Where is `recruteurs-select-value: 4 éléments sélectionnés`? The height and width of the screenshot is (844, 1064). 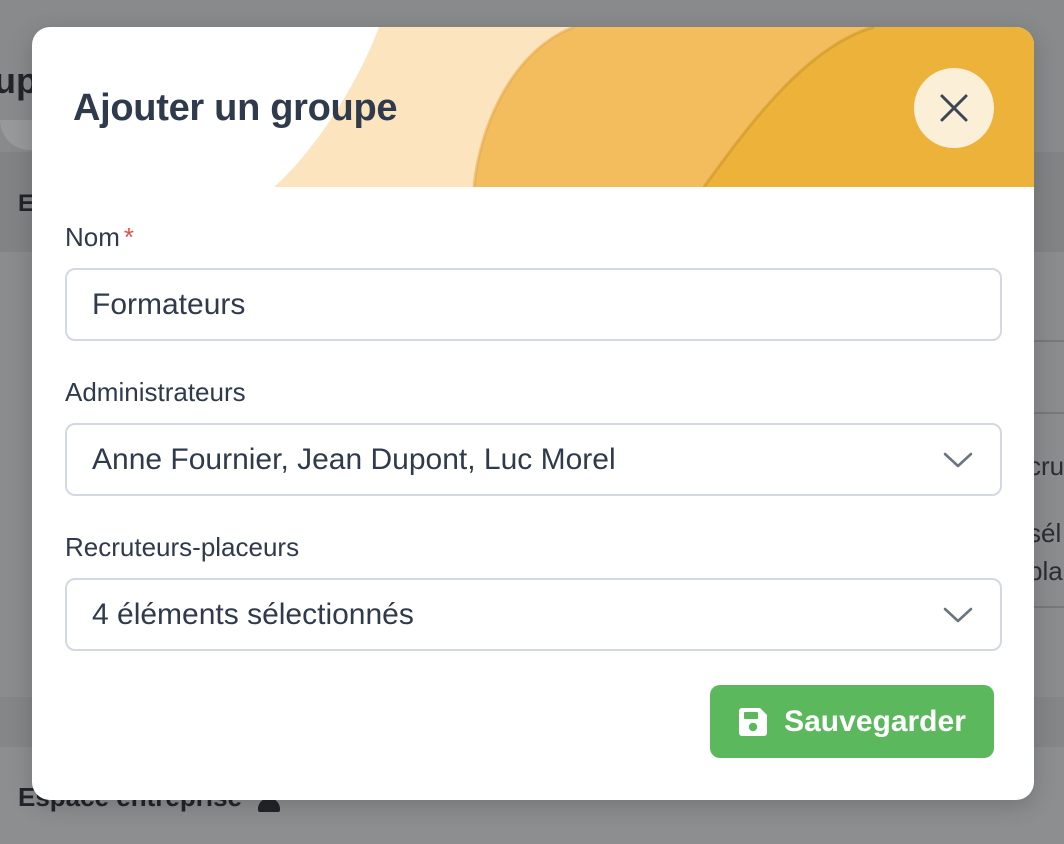
recruteurs-select-value: 4 éléments sélectionnés is located at coordinates (253, 614).